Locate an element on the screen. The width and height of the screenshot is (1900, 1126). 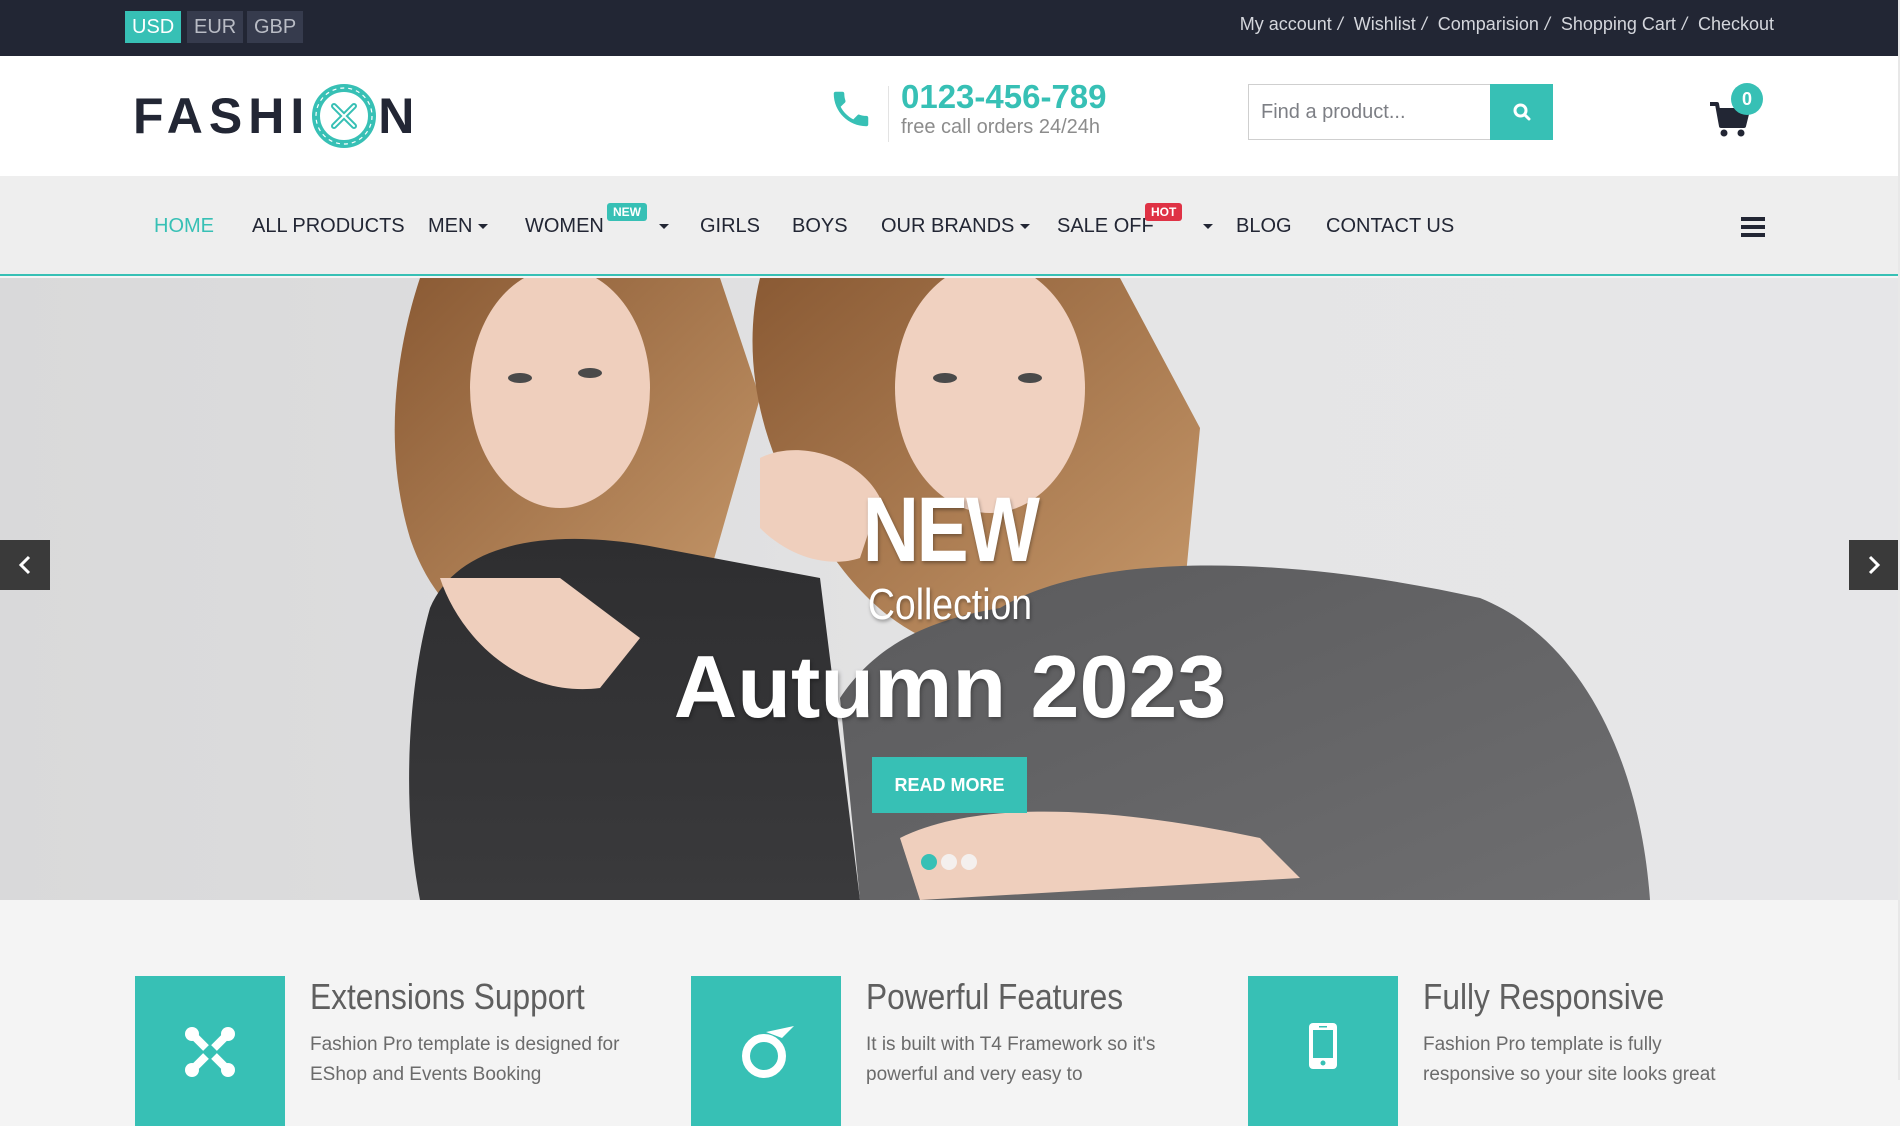
chevron-left-icon is located at coordinates (24, 565).